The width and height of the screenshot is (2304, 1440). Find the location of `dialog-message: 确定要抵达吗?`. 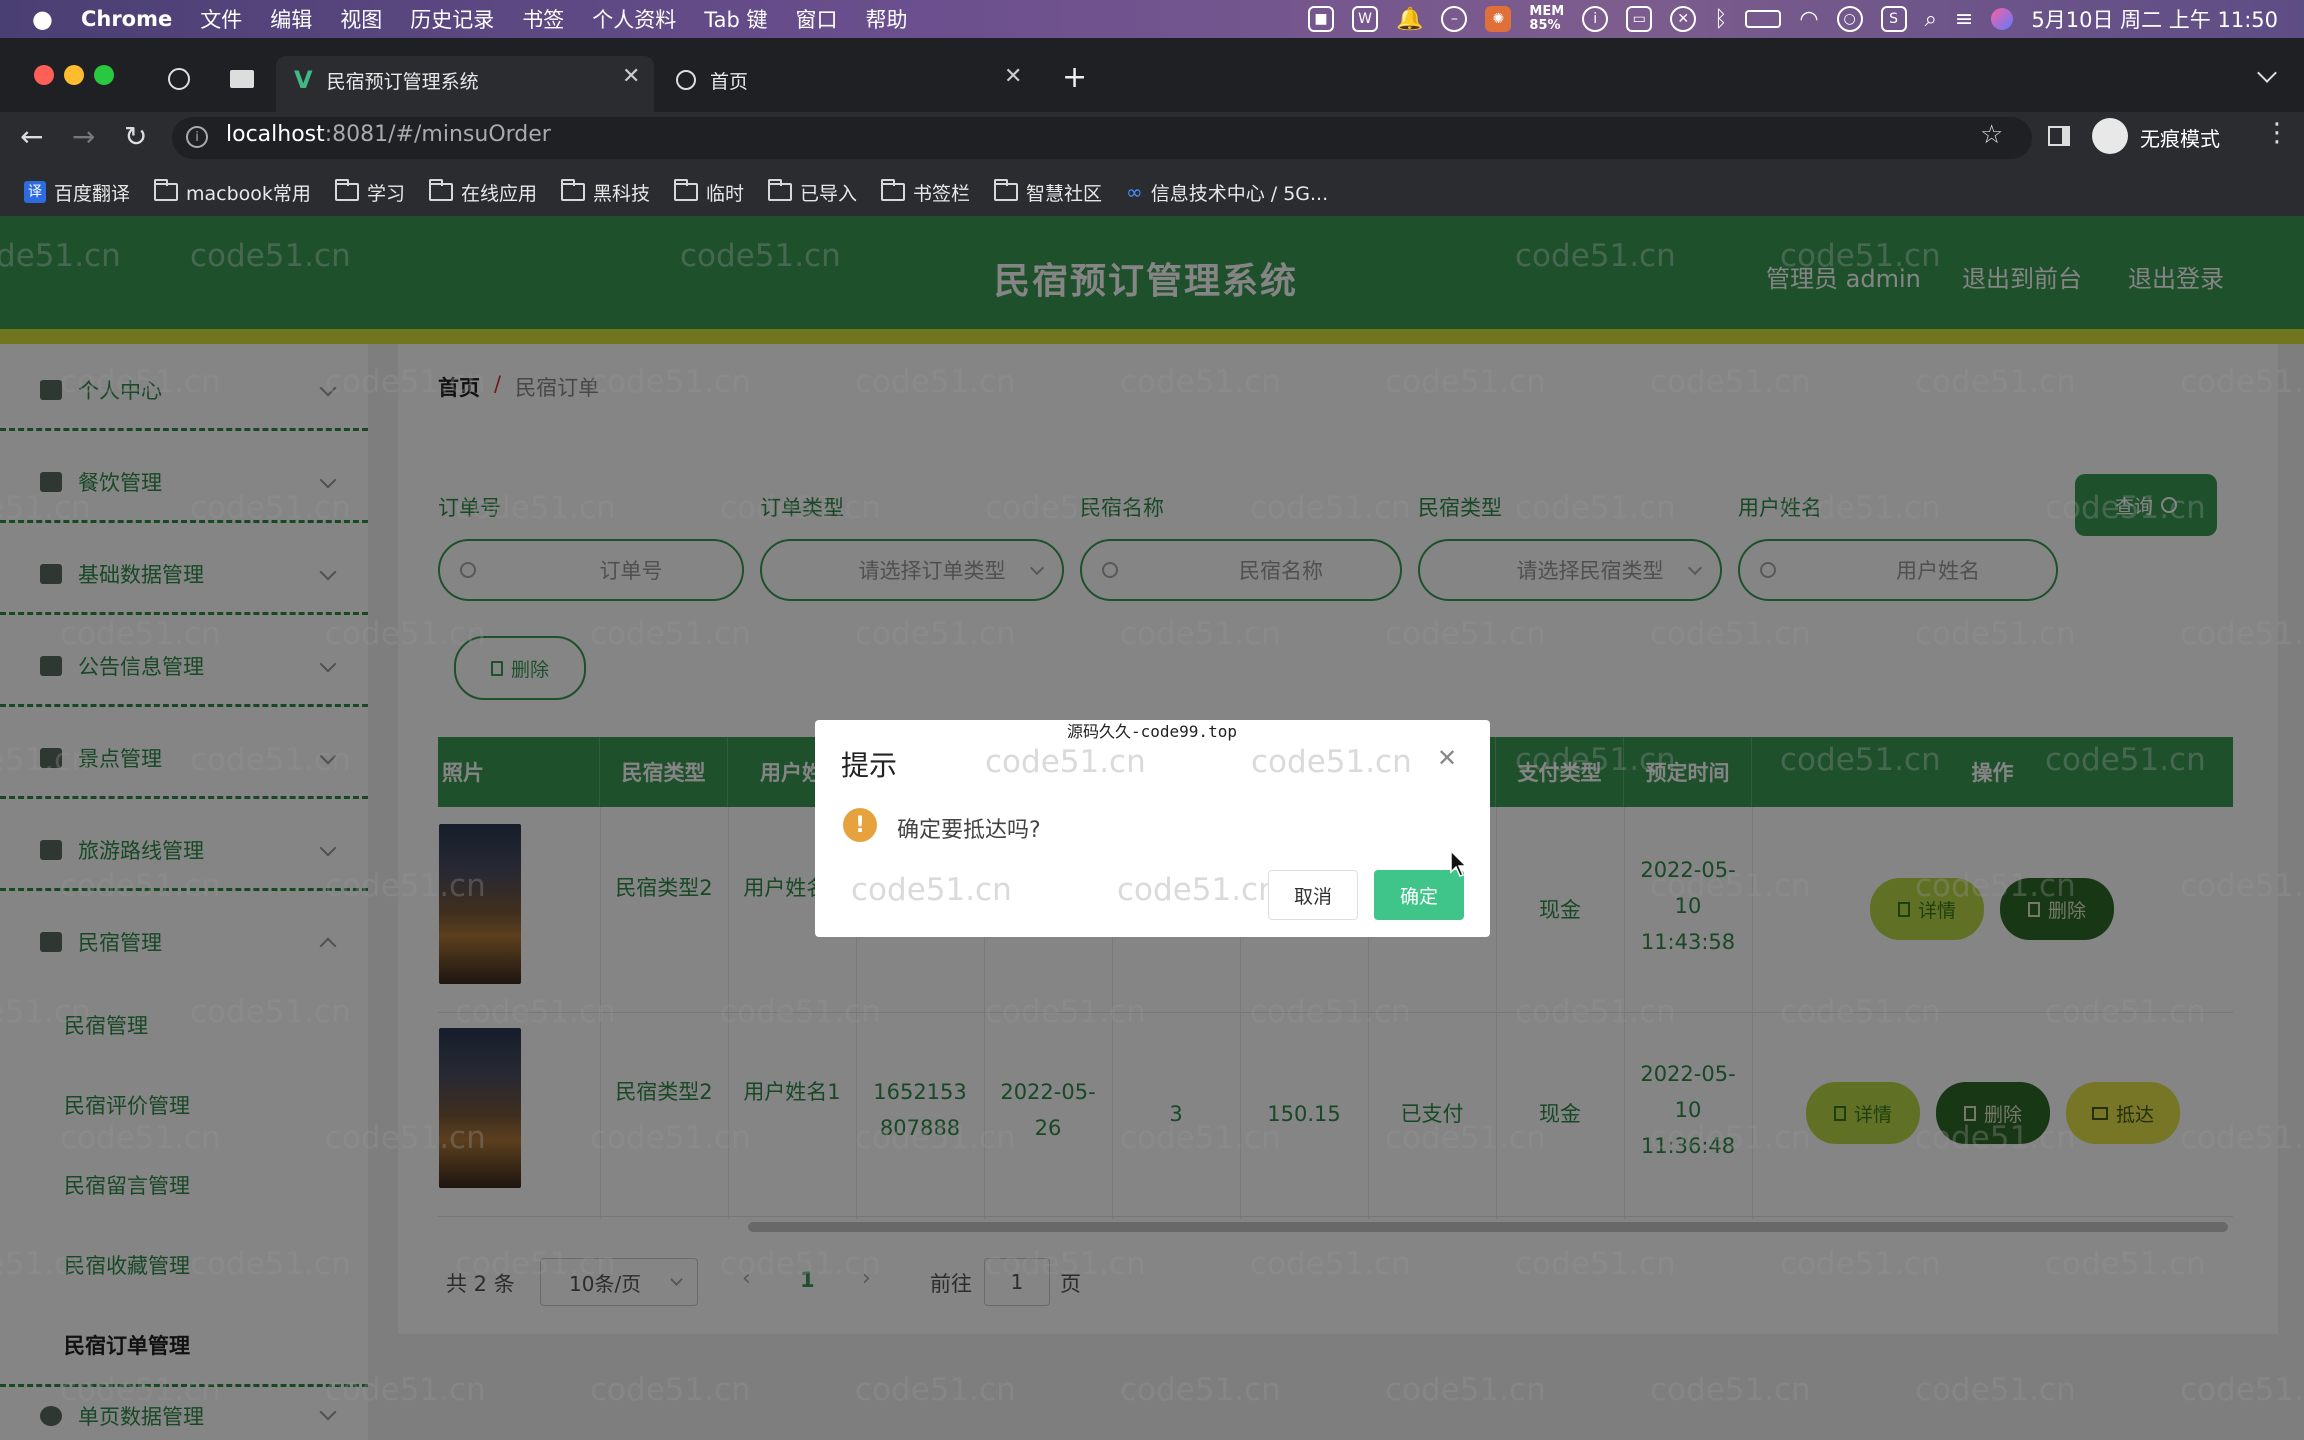

dialog-message: 确定要抵达吗? is located at coordinates (969, 830).